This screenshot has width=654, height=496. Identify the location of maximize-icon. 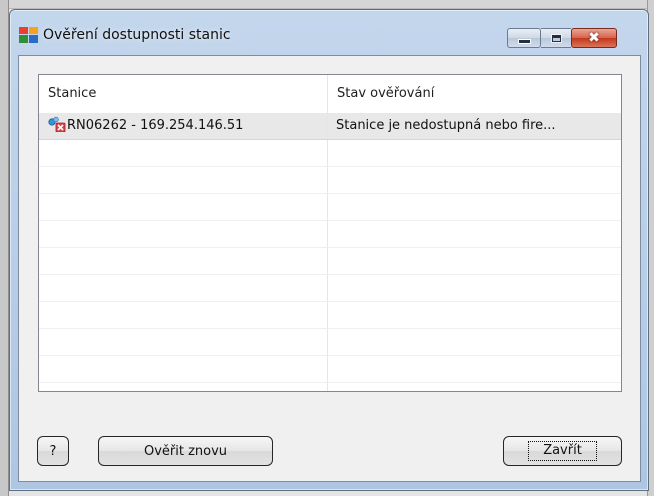
(556, 38).